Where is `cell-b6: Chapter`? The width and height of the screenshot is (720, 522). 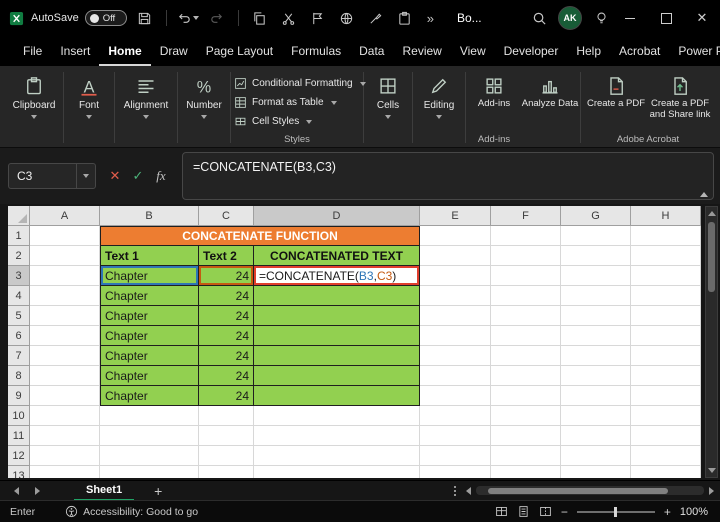
cell-b6: Chapter is located at coordinates (149, 336).